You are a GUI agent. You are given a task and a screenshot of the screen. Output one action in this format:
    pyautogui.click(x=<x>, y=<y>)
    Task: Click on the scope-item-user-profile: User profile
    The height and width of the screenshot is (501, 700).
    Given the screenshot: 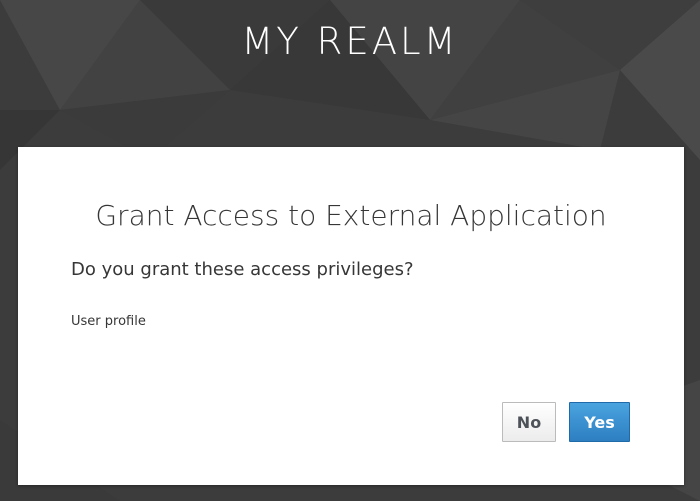 What is the action you would take?
    pyautogui.click(x=108, y=321)
    